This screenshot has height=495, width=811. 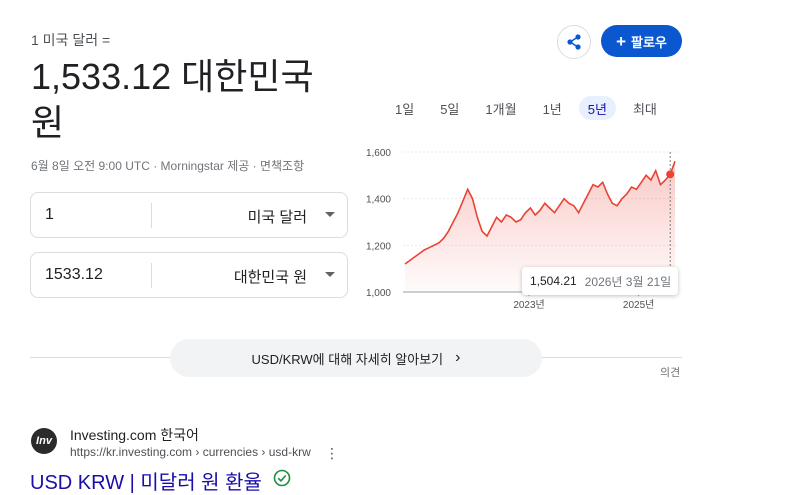 I want to click on follow-label: 팔로우, so click(x=649, y=42).